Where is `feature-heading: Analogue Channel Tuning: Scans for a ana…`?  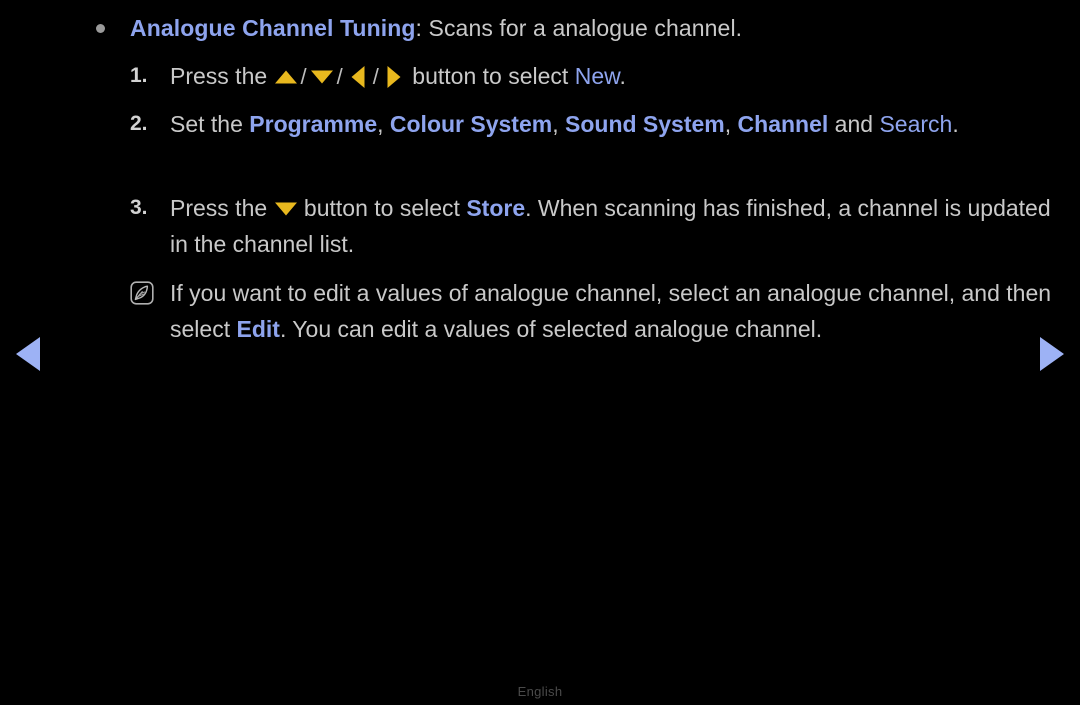
feature-heading: Analogue Channel Tuning: Scans for a ana… is located at coordinates (576, 28).